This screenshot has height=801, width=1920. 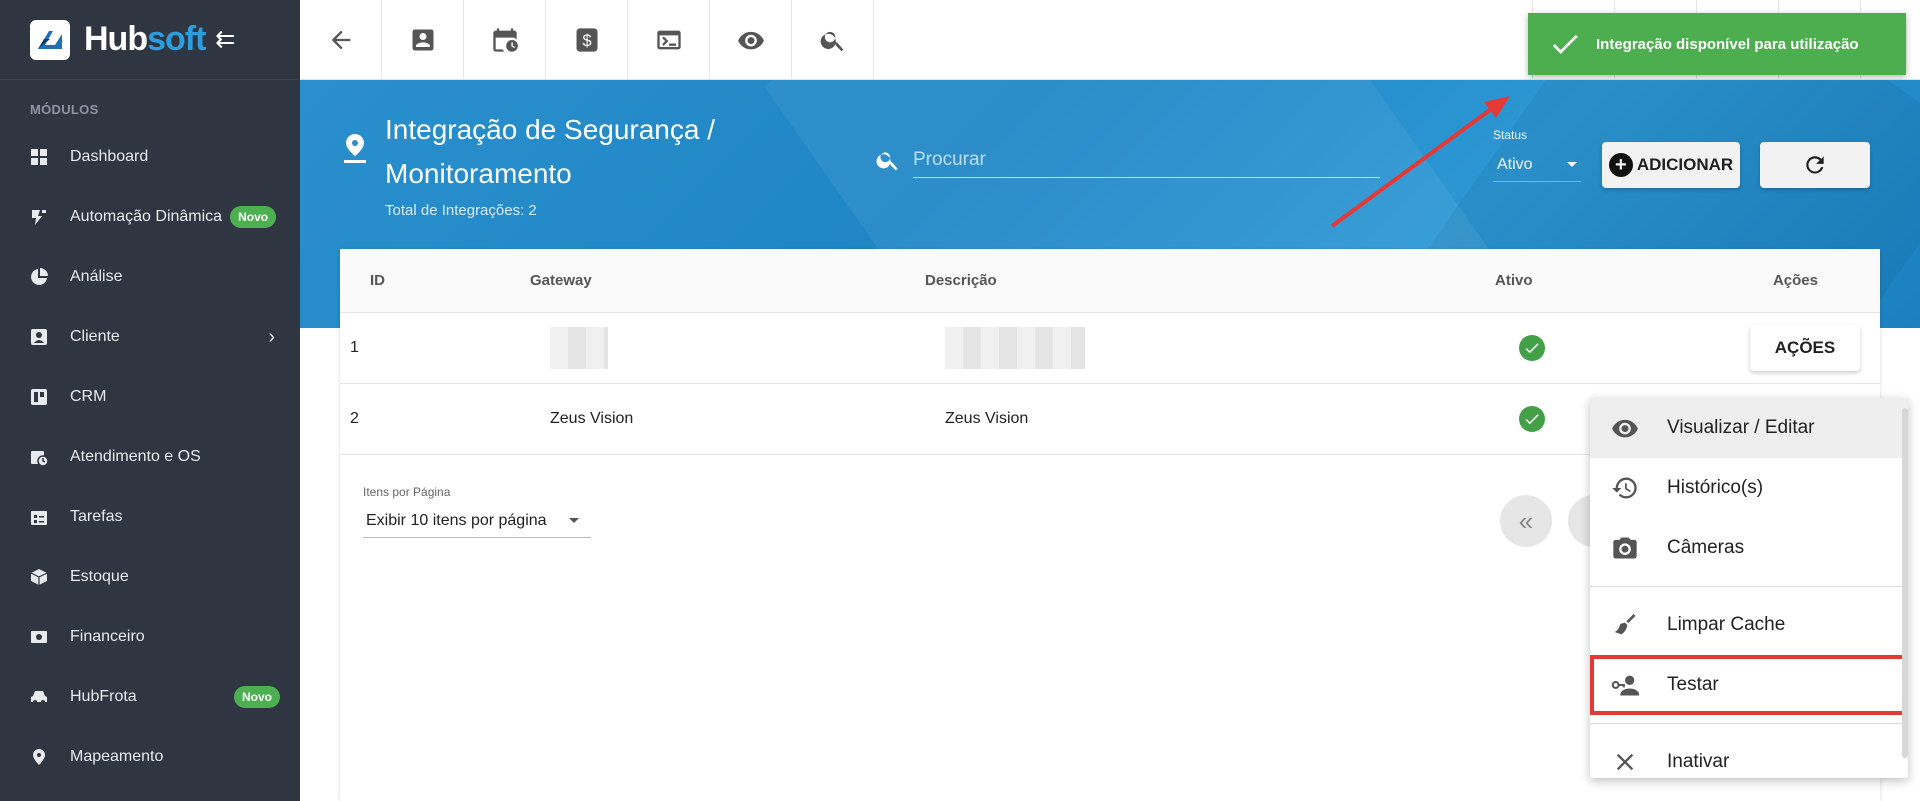 What do you see at coordinates (747, 348) in the screenshot?
I see `cell-gateway` at bounding box center [747, 348].